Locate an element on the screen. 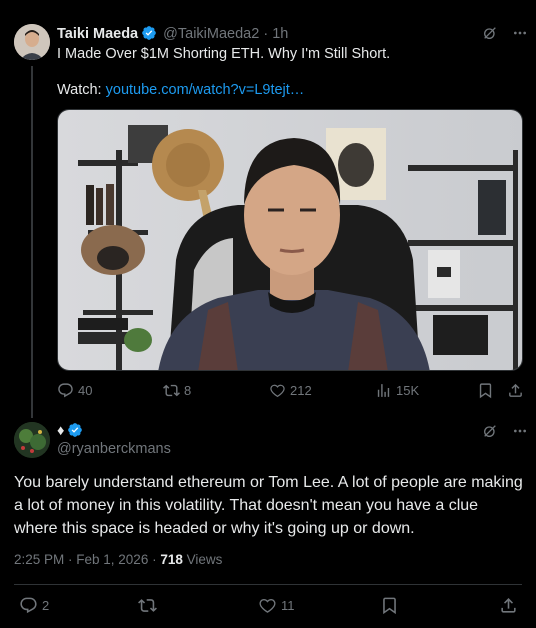  reply-action-bar: 2 11 is located at coordinates (268, 607).